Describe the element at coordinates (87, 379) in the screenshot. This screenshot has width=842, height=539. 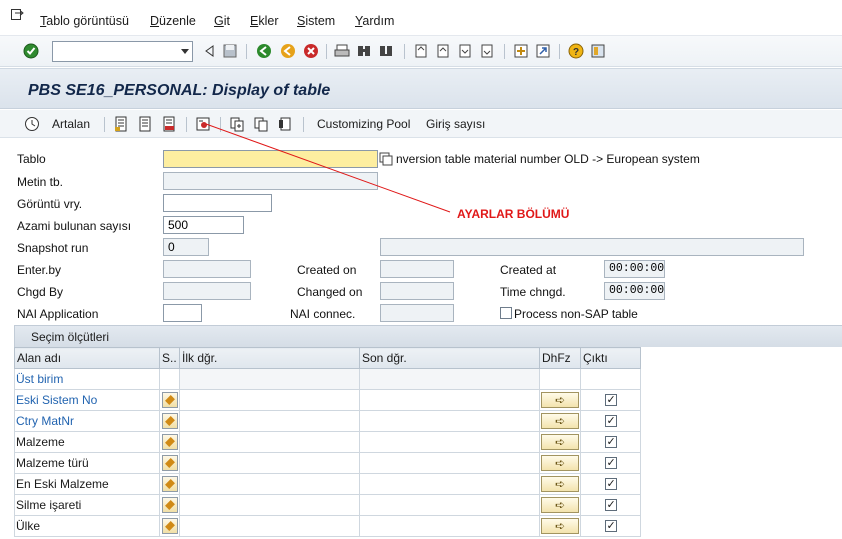
I see `field-name: Üst birim` at that location.